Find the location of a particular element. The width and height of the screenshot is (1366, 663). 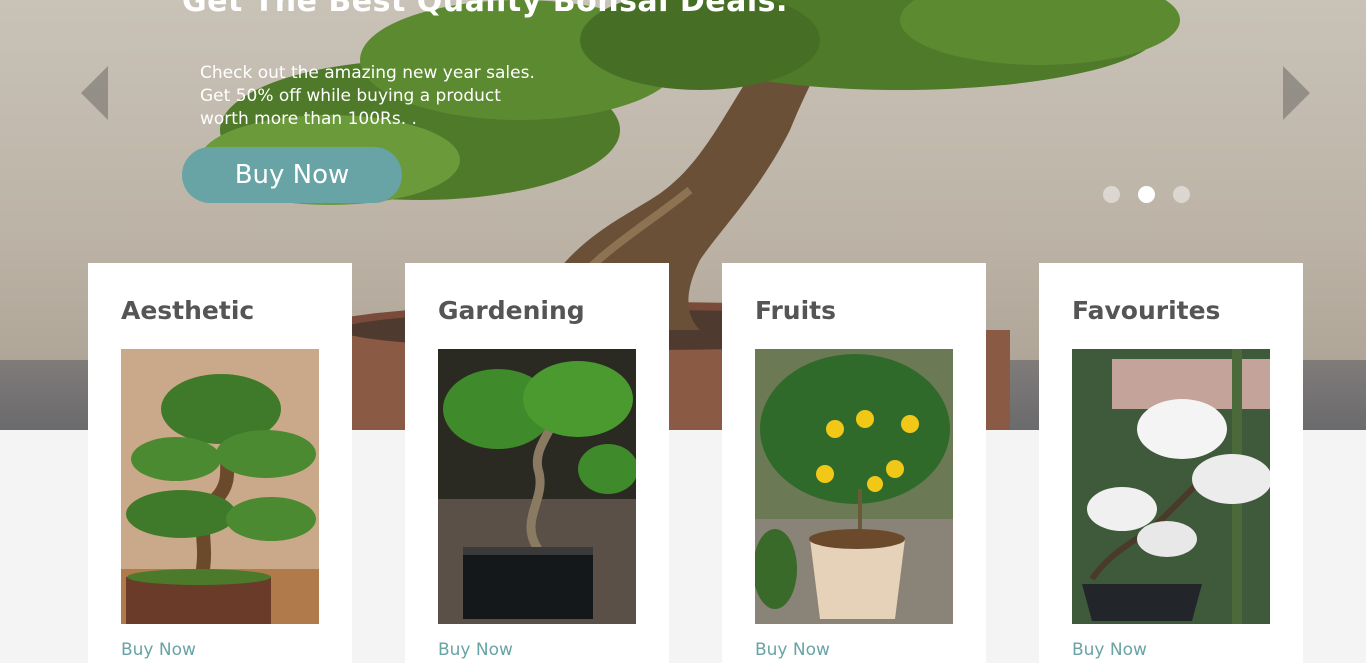

hero-title: Get The Best Quality Bonsai Deals. is located at coordinates (485, 9).